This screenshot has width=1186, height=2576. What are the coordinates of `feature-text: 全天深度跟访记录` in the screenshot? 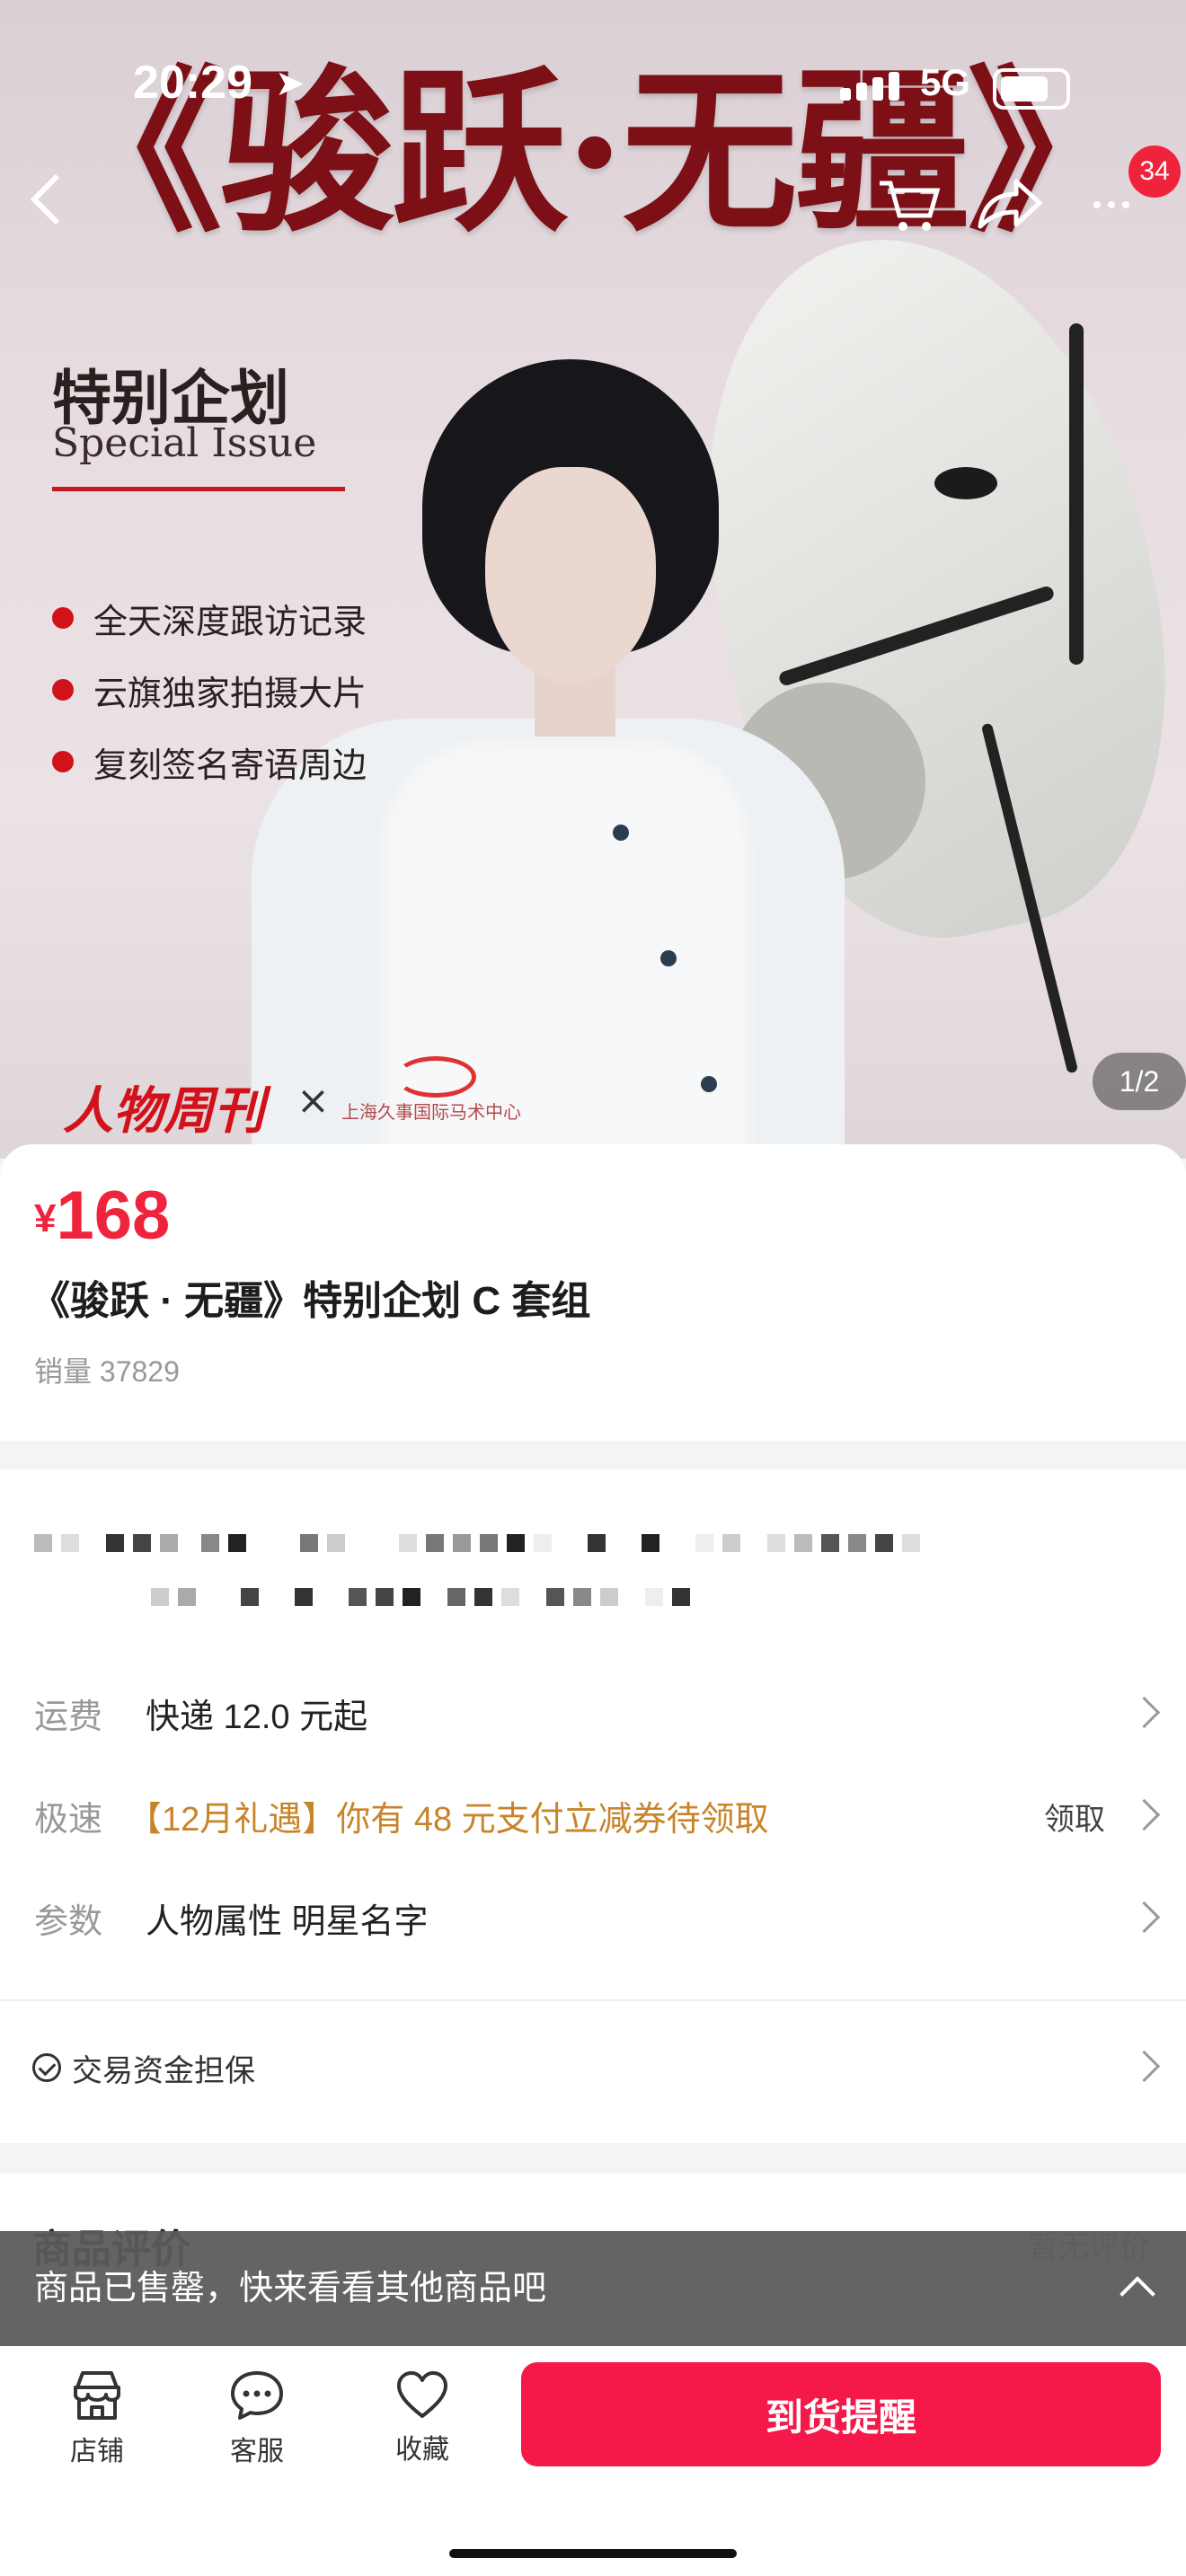 It's located at (230, 621).